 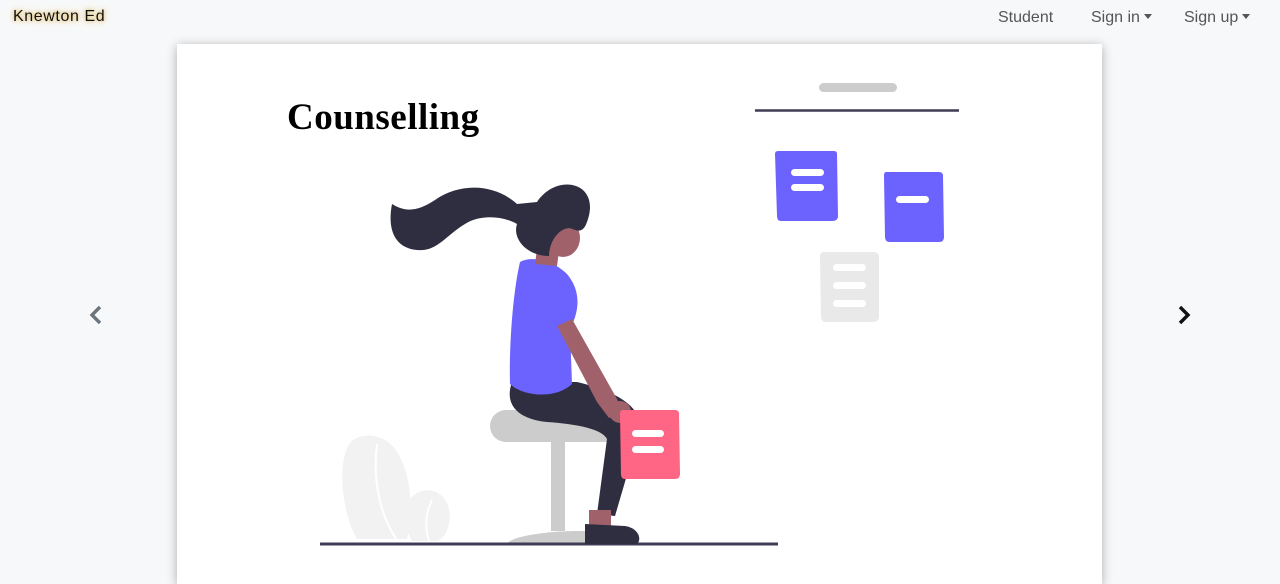 What do you see at coordinates (640, 18) in the screenshot?
I see `navbar: Knewton Ed Student Sign in Sign up` at bounding box center [640, 18].